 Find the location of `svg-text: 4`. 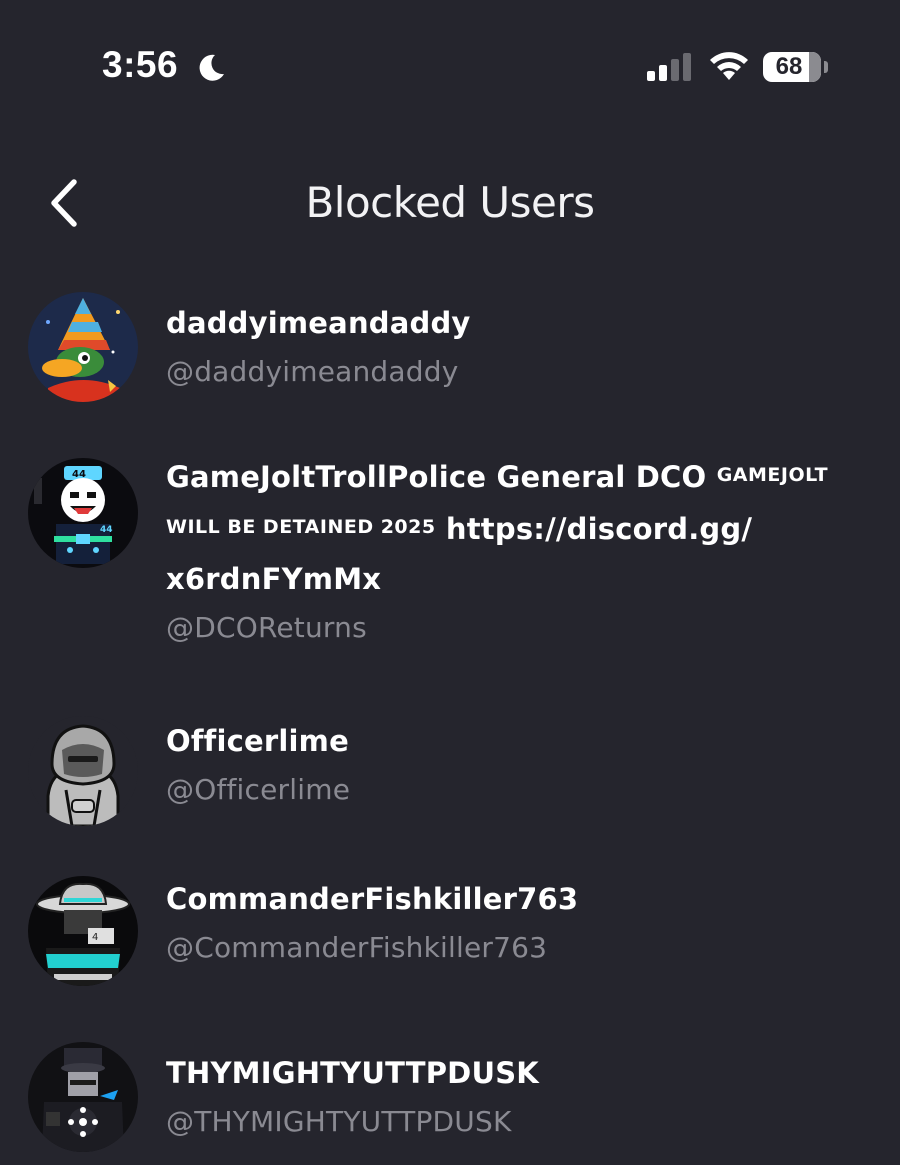

svg-text: 4 is located at coordinates (95, 937).